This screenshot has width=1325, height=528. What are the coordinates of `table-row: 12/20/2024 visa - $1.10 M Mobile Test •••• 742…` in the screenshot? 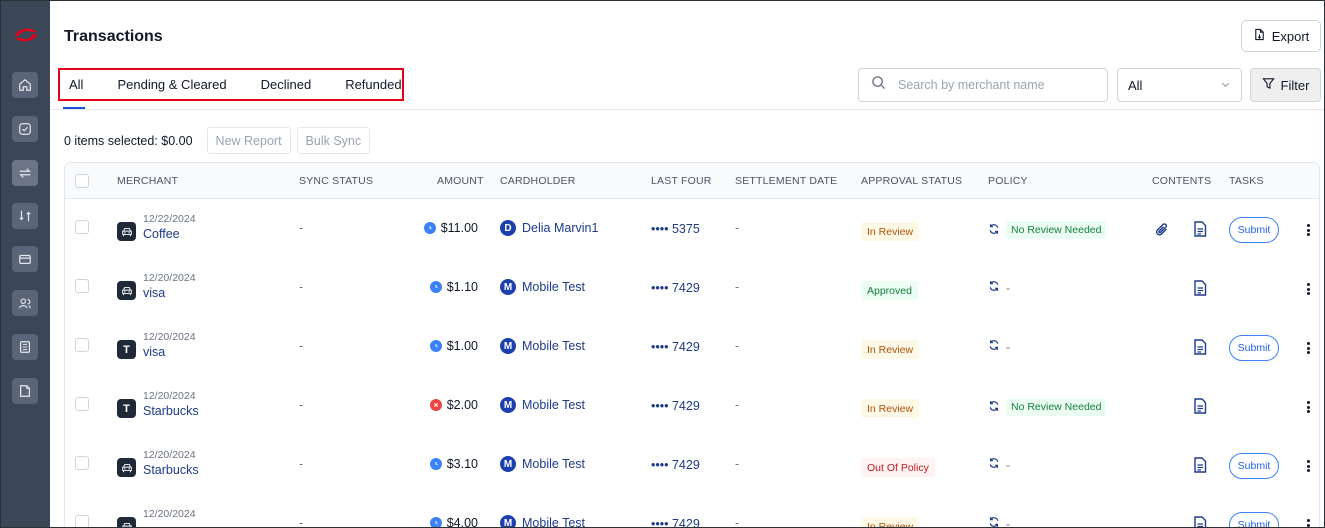 It's located at (692, 287).